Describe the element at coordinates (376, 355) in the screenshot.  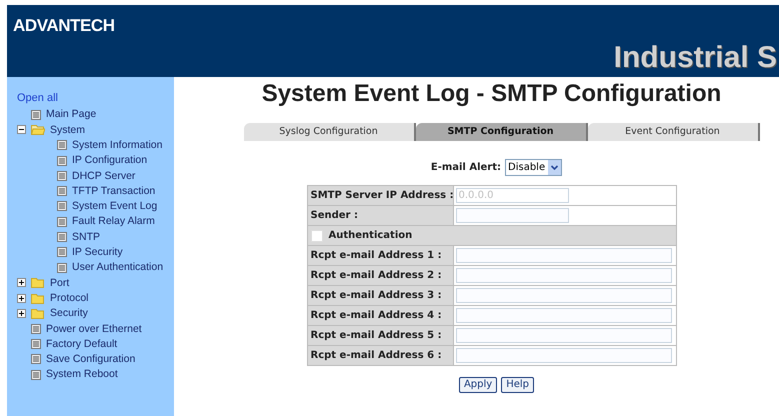
I see `field-label: Rcpt e-mail Address 6 :` at that location.